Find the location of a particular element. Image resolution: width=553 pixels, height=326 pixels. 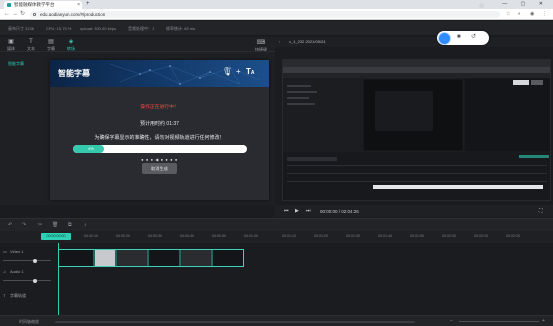

ruler-tick: 00:01:50 is located at coordinates (417, 236).